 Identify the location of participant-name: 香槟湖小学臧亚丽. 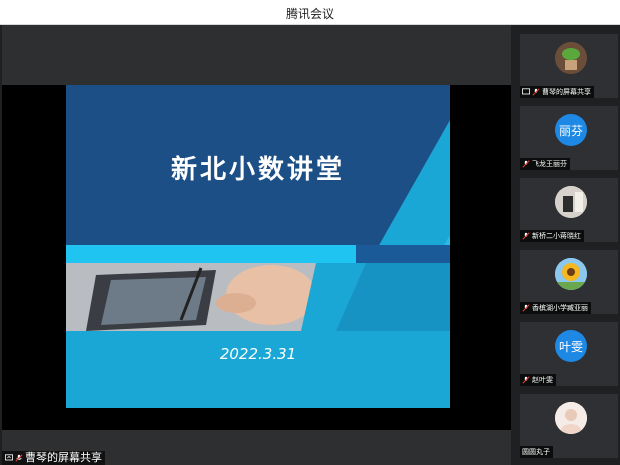
(560, 308).